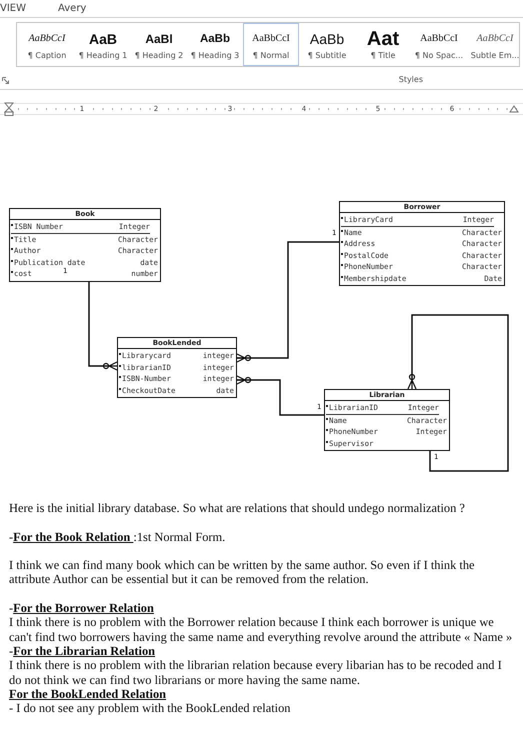 The width and height of the screenshot is (523, 754). I want to click on group-label: Styles, so click(410, 79).